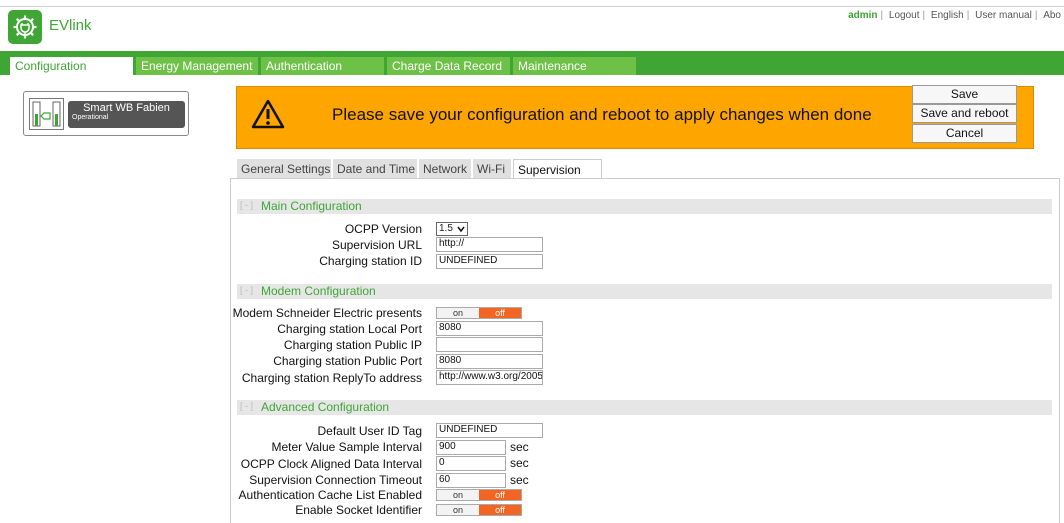  I want to click on section-title: Modem Configuration, so click(318, 291).